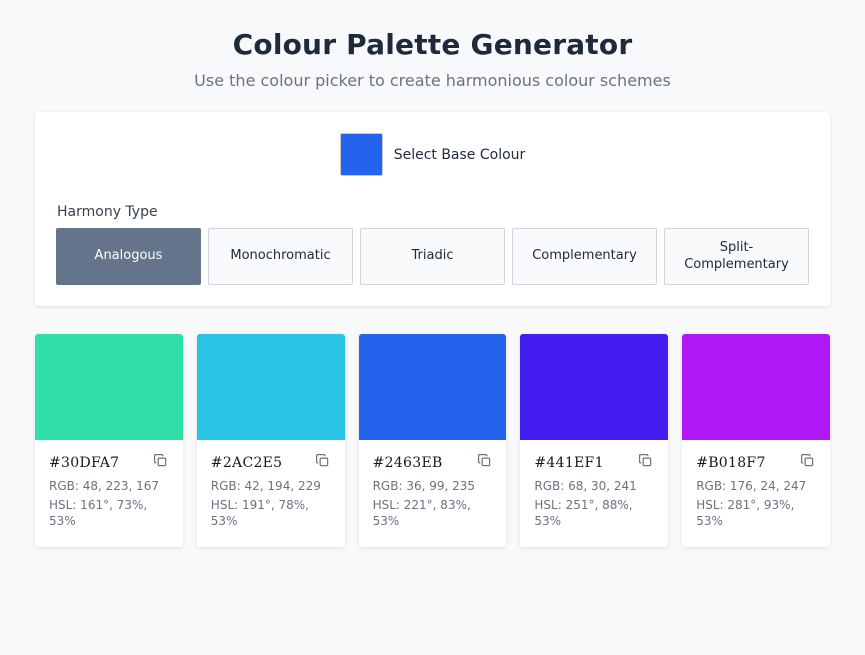 Image resolution: width=865 pixels, height=655 pixels. What do you see at coordinates (280, 256) in the screenshot?
I see `harmony-monochromatic-button: Monochromatic` at bounding box center [280, 256].